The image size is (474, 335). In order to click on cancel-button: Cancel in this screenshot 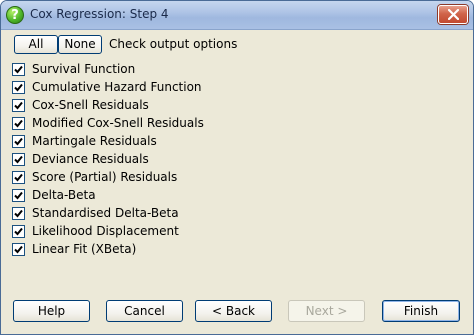, I will do `click(144, 311)`.